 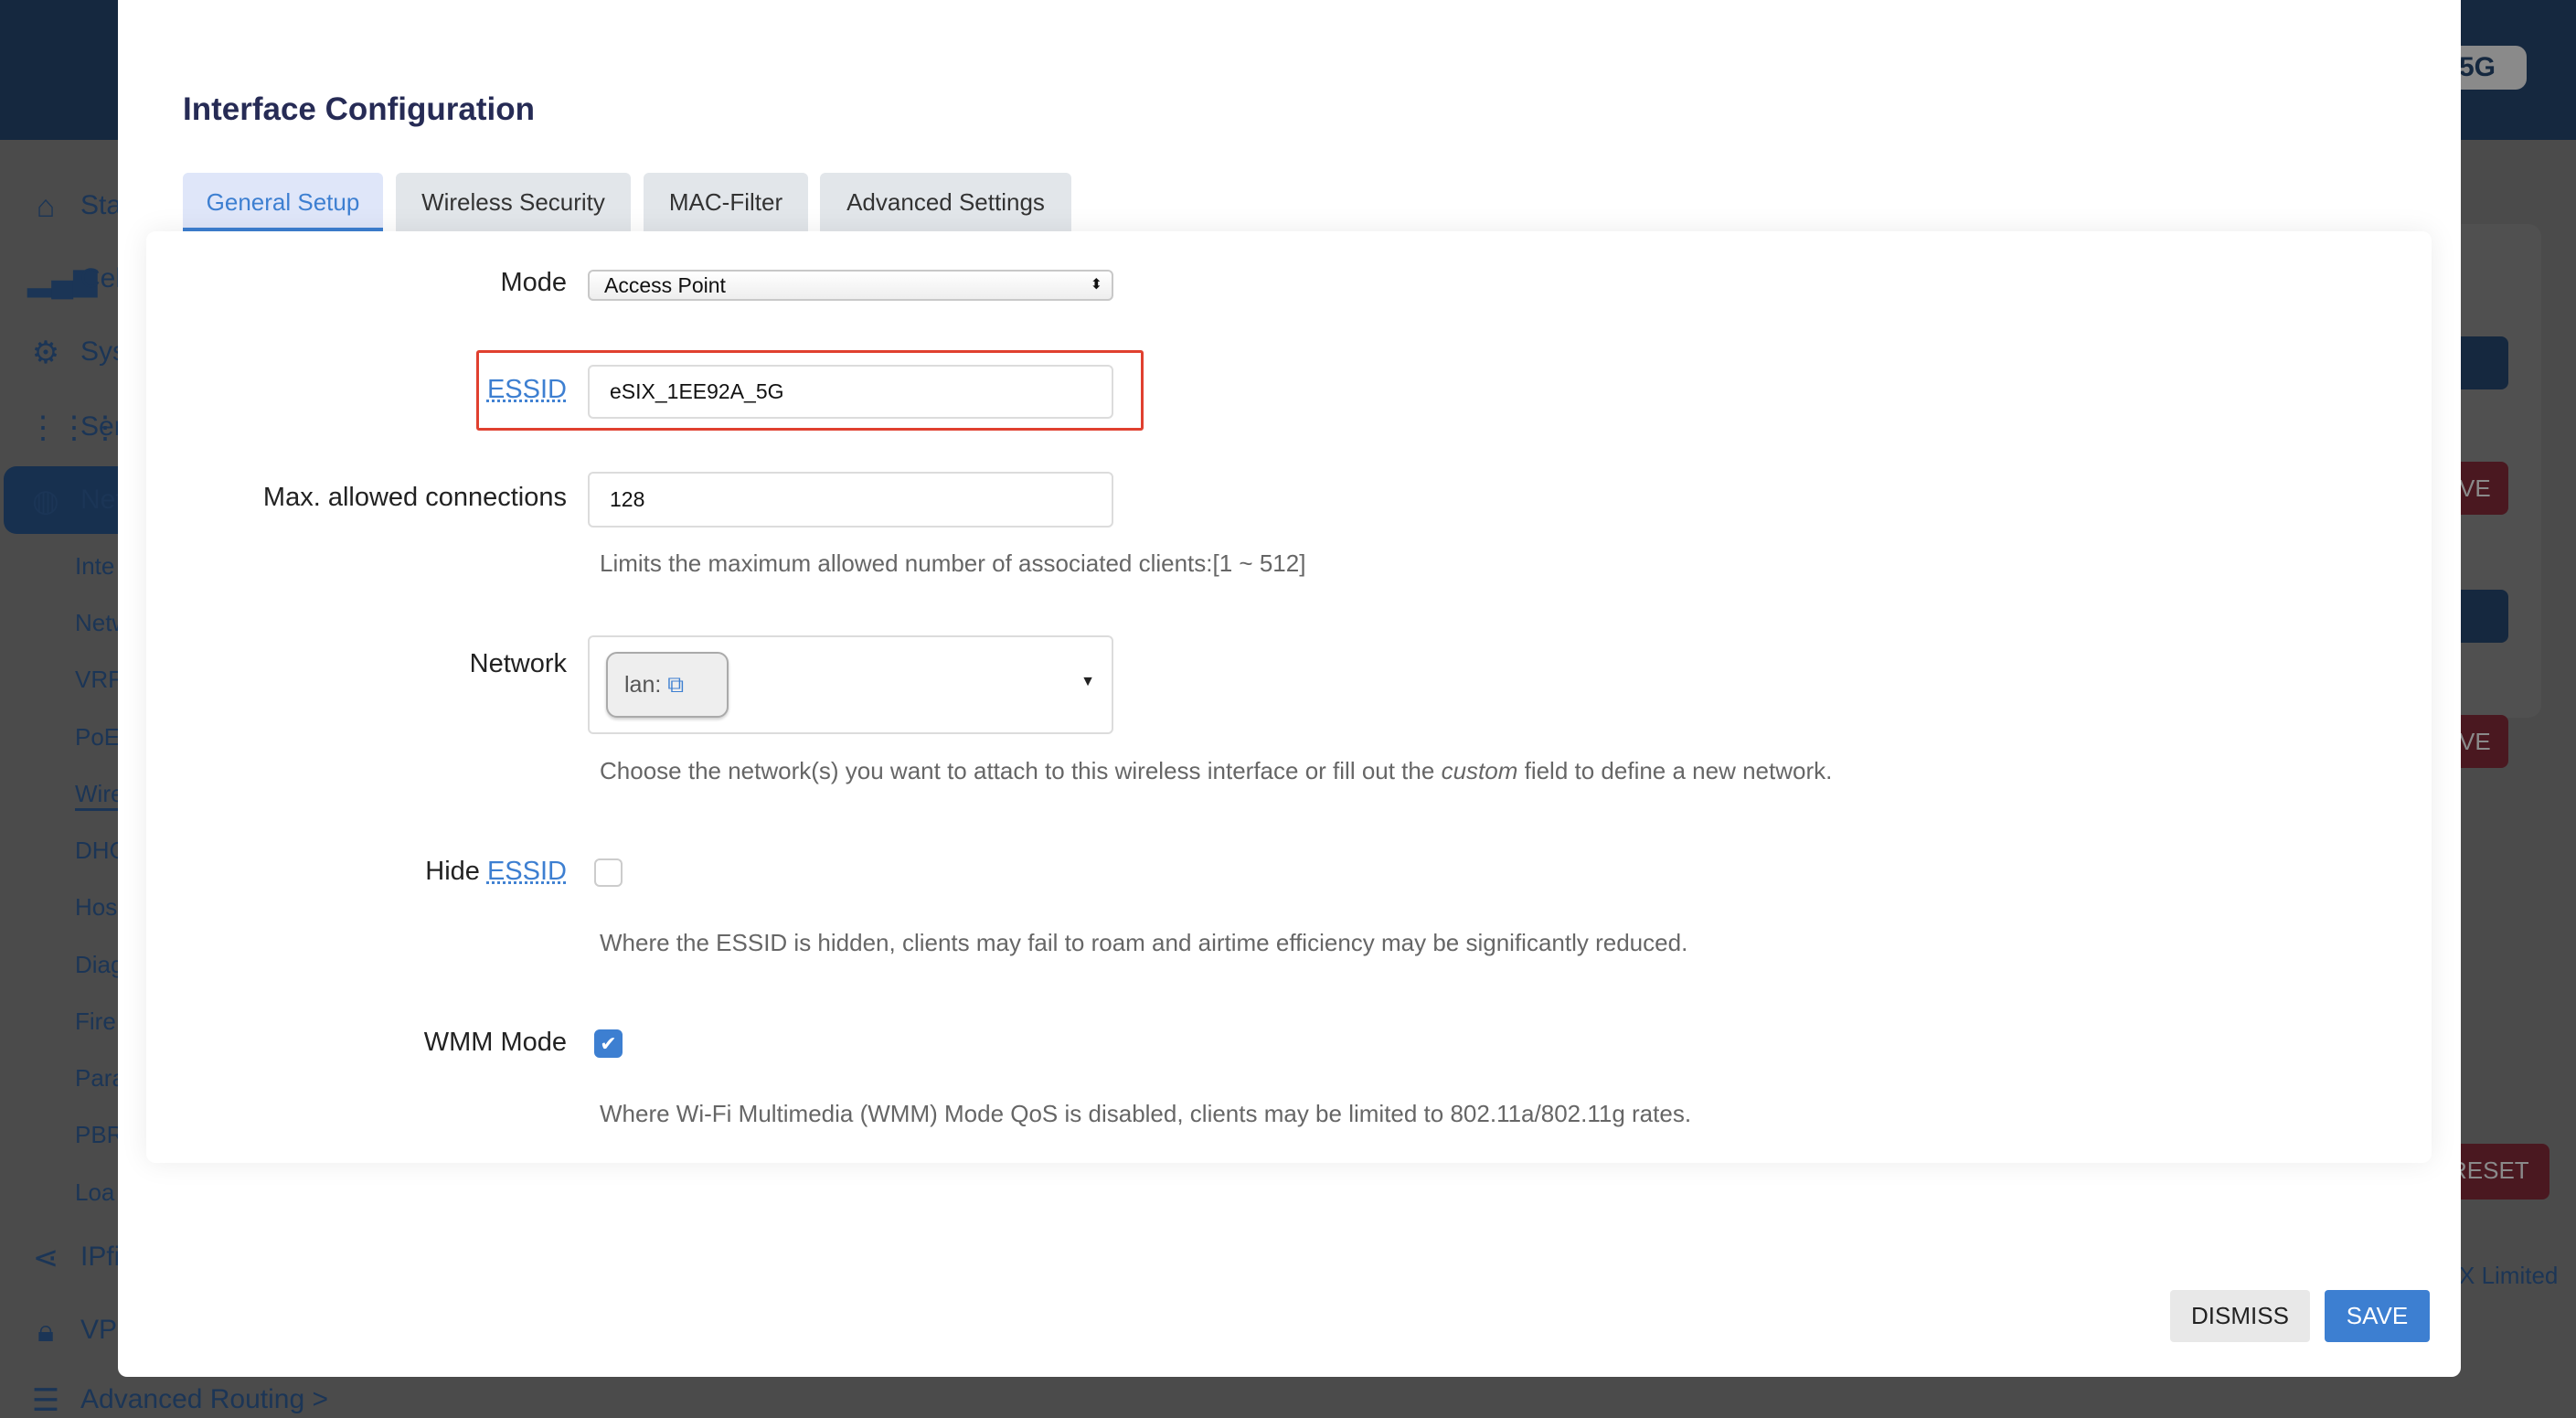 What do you see at coordinates (95, 1192) in the screenshot?
I see `sidebar-sub-item: Loa` at bounding box center [95, 1192].